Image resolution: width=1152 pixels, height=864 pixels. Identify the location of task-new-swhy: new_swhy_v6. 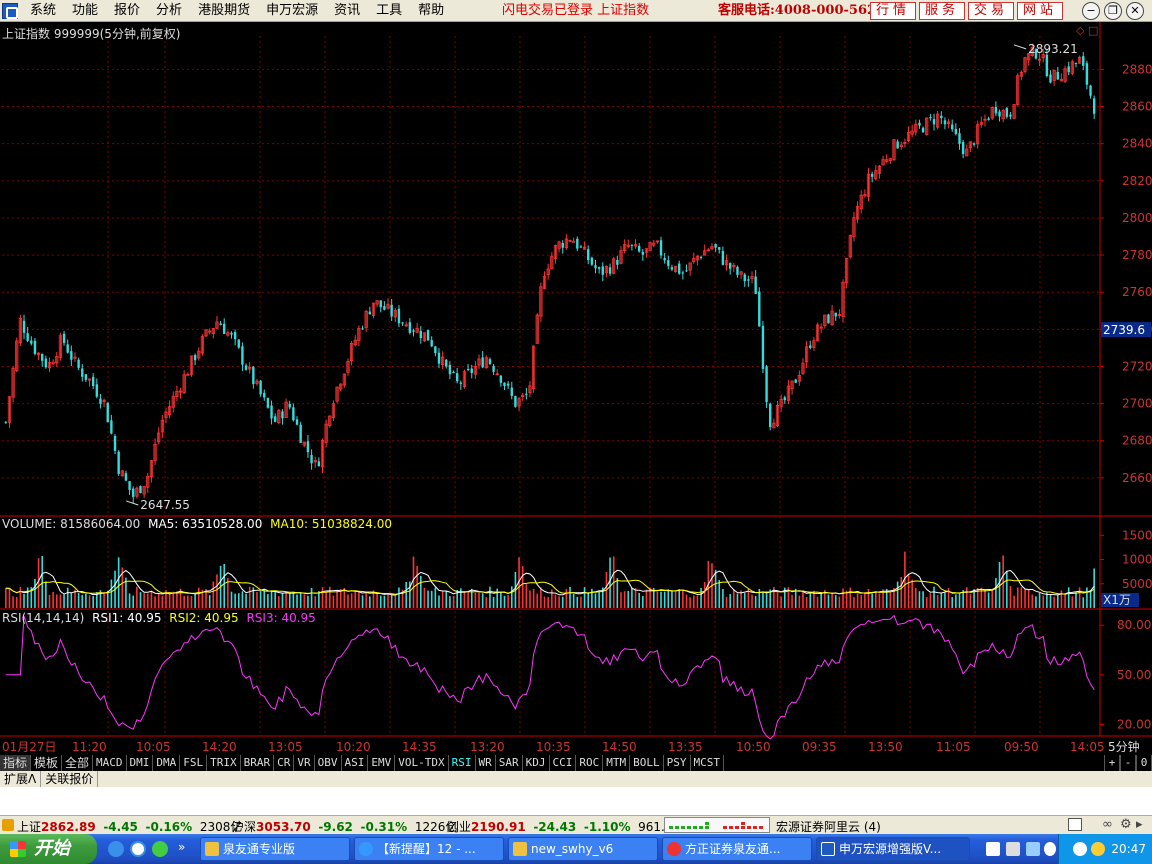
(583, 849).